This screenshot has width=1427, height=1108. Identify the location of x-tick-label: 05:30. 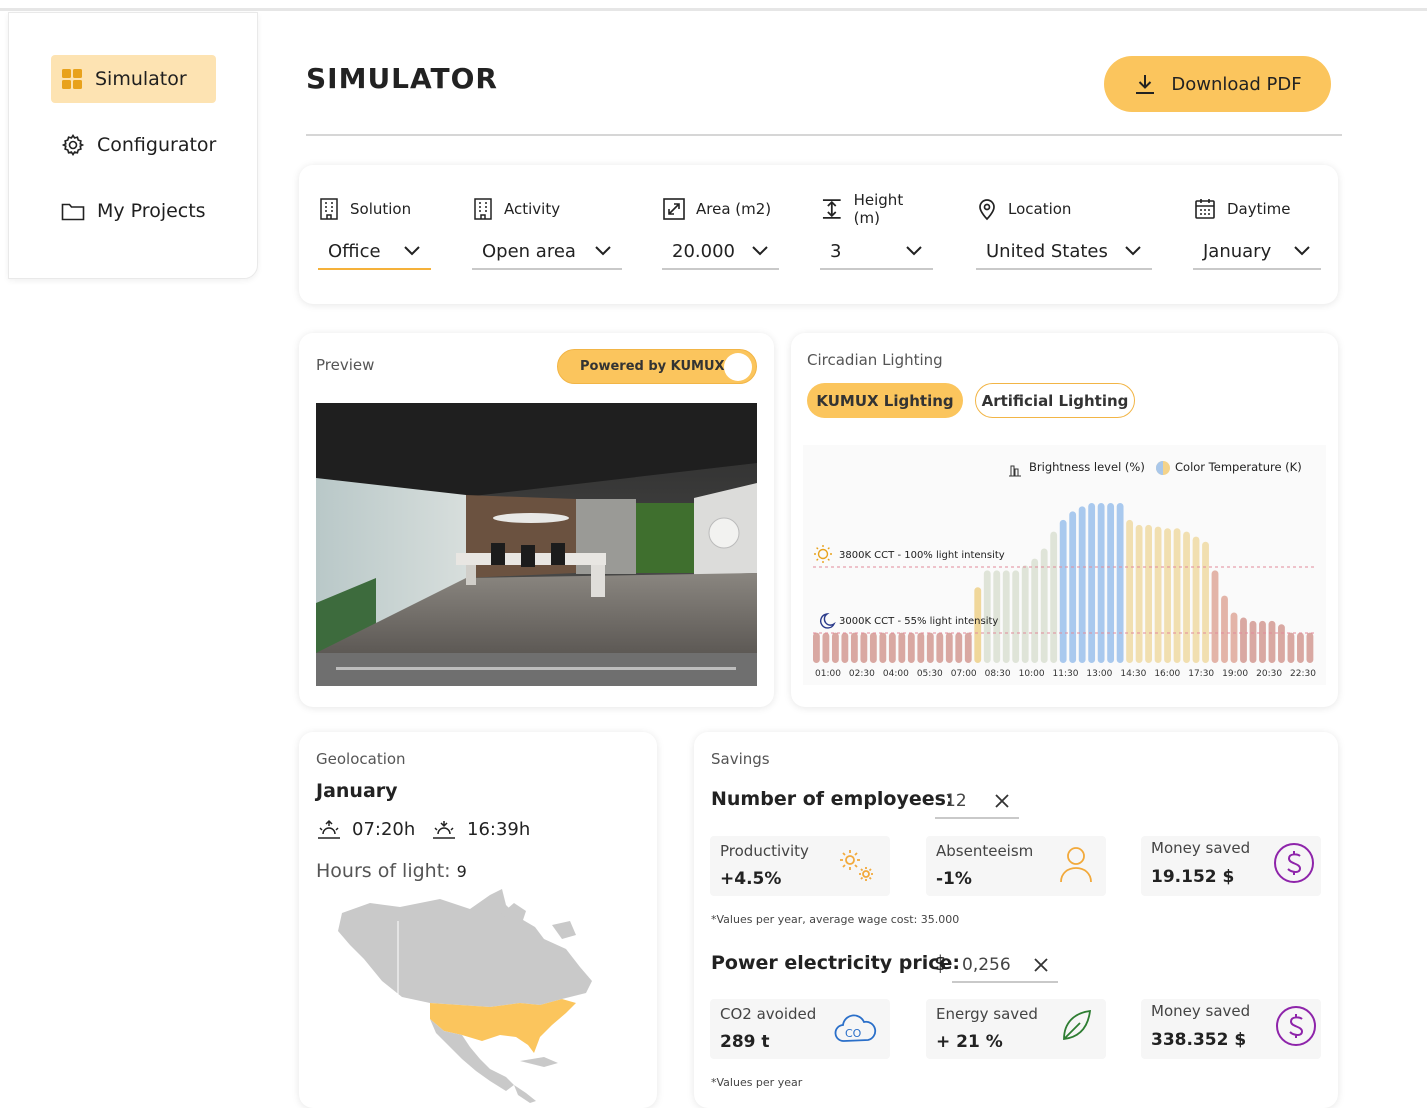
(930, 674).